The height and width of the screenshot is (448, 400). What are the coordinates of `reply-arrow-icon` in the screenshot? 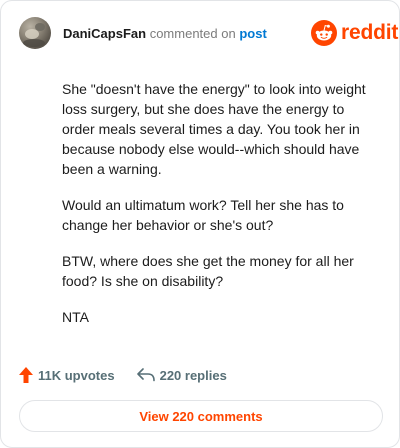 It's located at (145, 375).